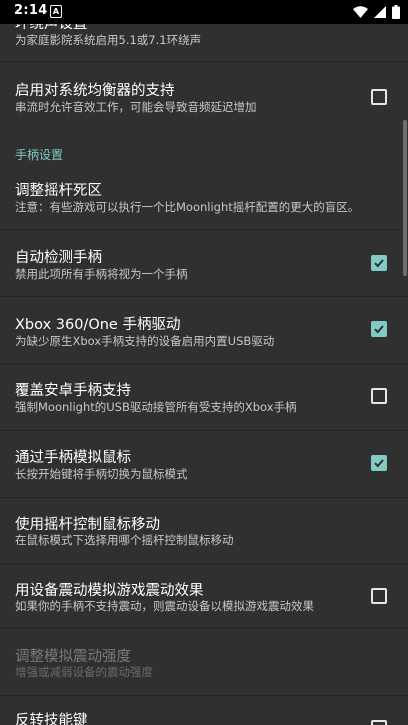 The width and height of the screenshot is (408, 725). What do you see at coordinates (360, 12) in the screenshot?
I see `wifi-icon` at bounding box center [360, 12].